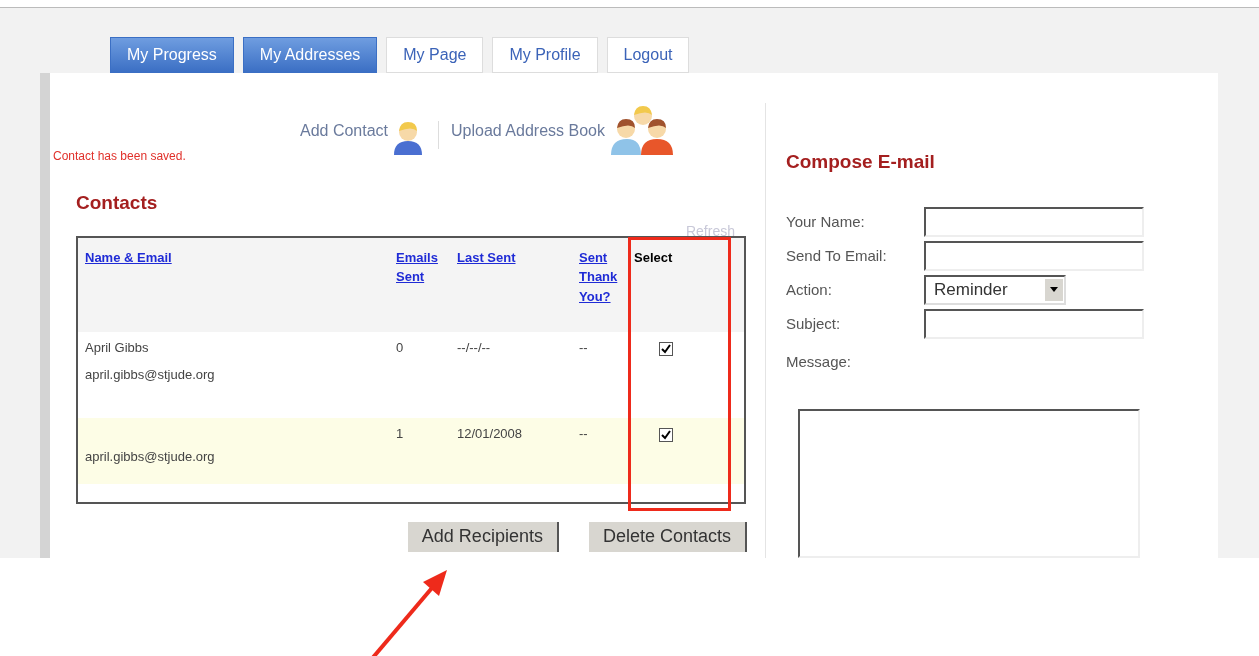 The width and height of the screenshot is (1259, 656). What do you see at coordinates (826, 221) in the screenshot?
I see `field-label: Your Name:` at bounding box center [826, 221].